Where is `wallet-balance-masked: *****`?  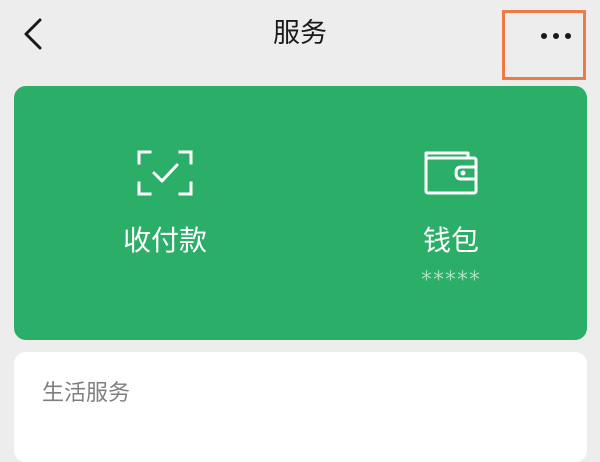
wallet-balance-masked: ***** is located at coordinates (451, 280).